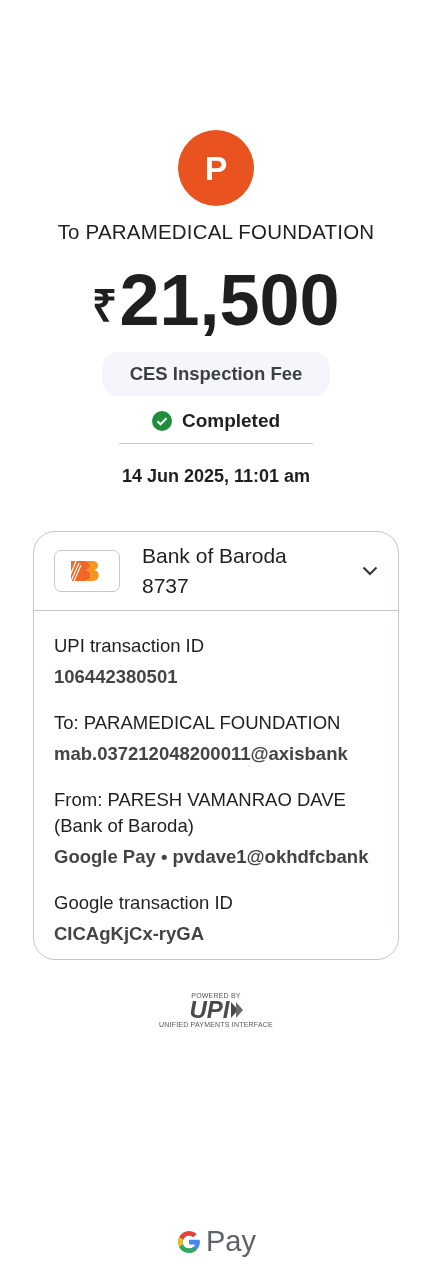  What do you see at coordinates (229, 300) in the screenshot?
I see `amount: 21,500` at bounding box center [229, 300].